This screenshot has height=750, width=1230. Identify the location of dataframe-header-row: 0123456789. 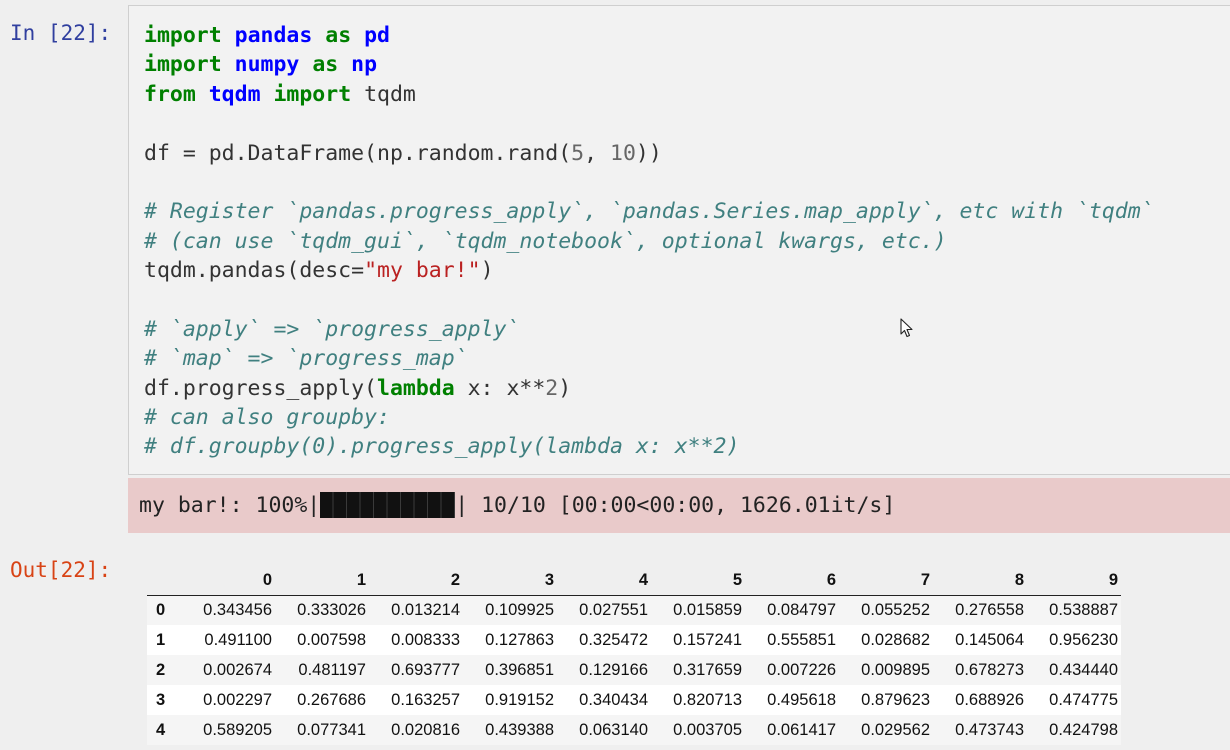
(634, 581).